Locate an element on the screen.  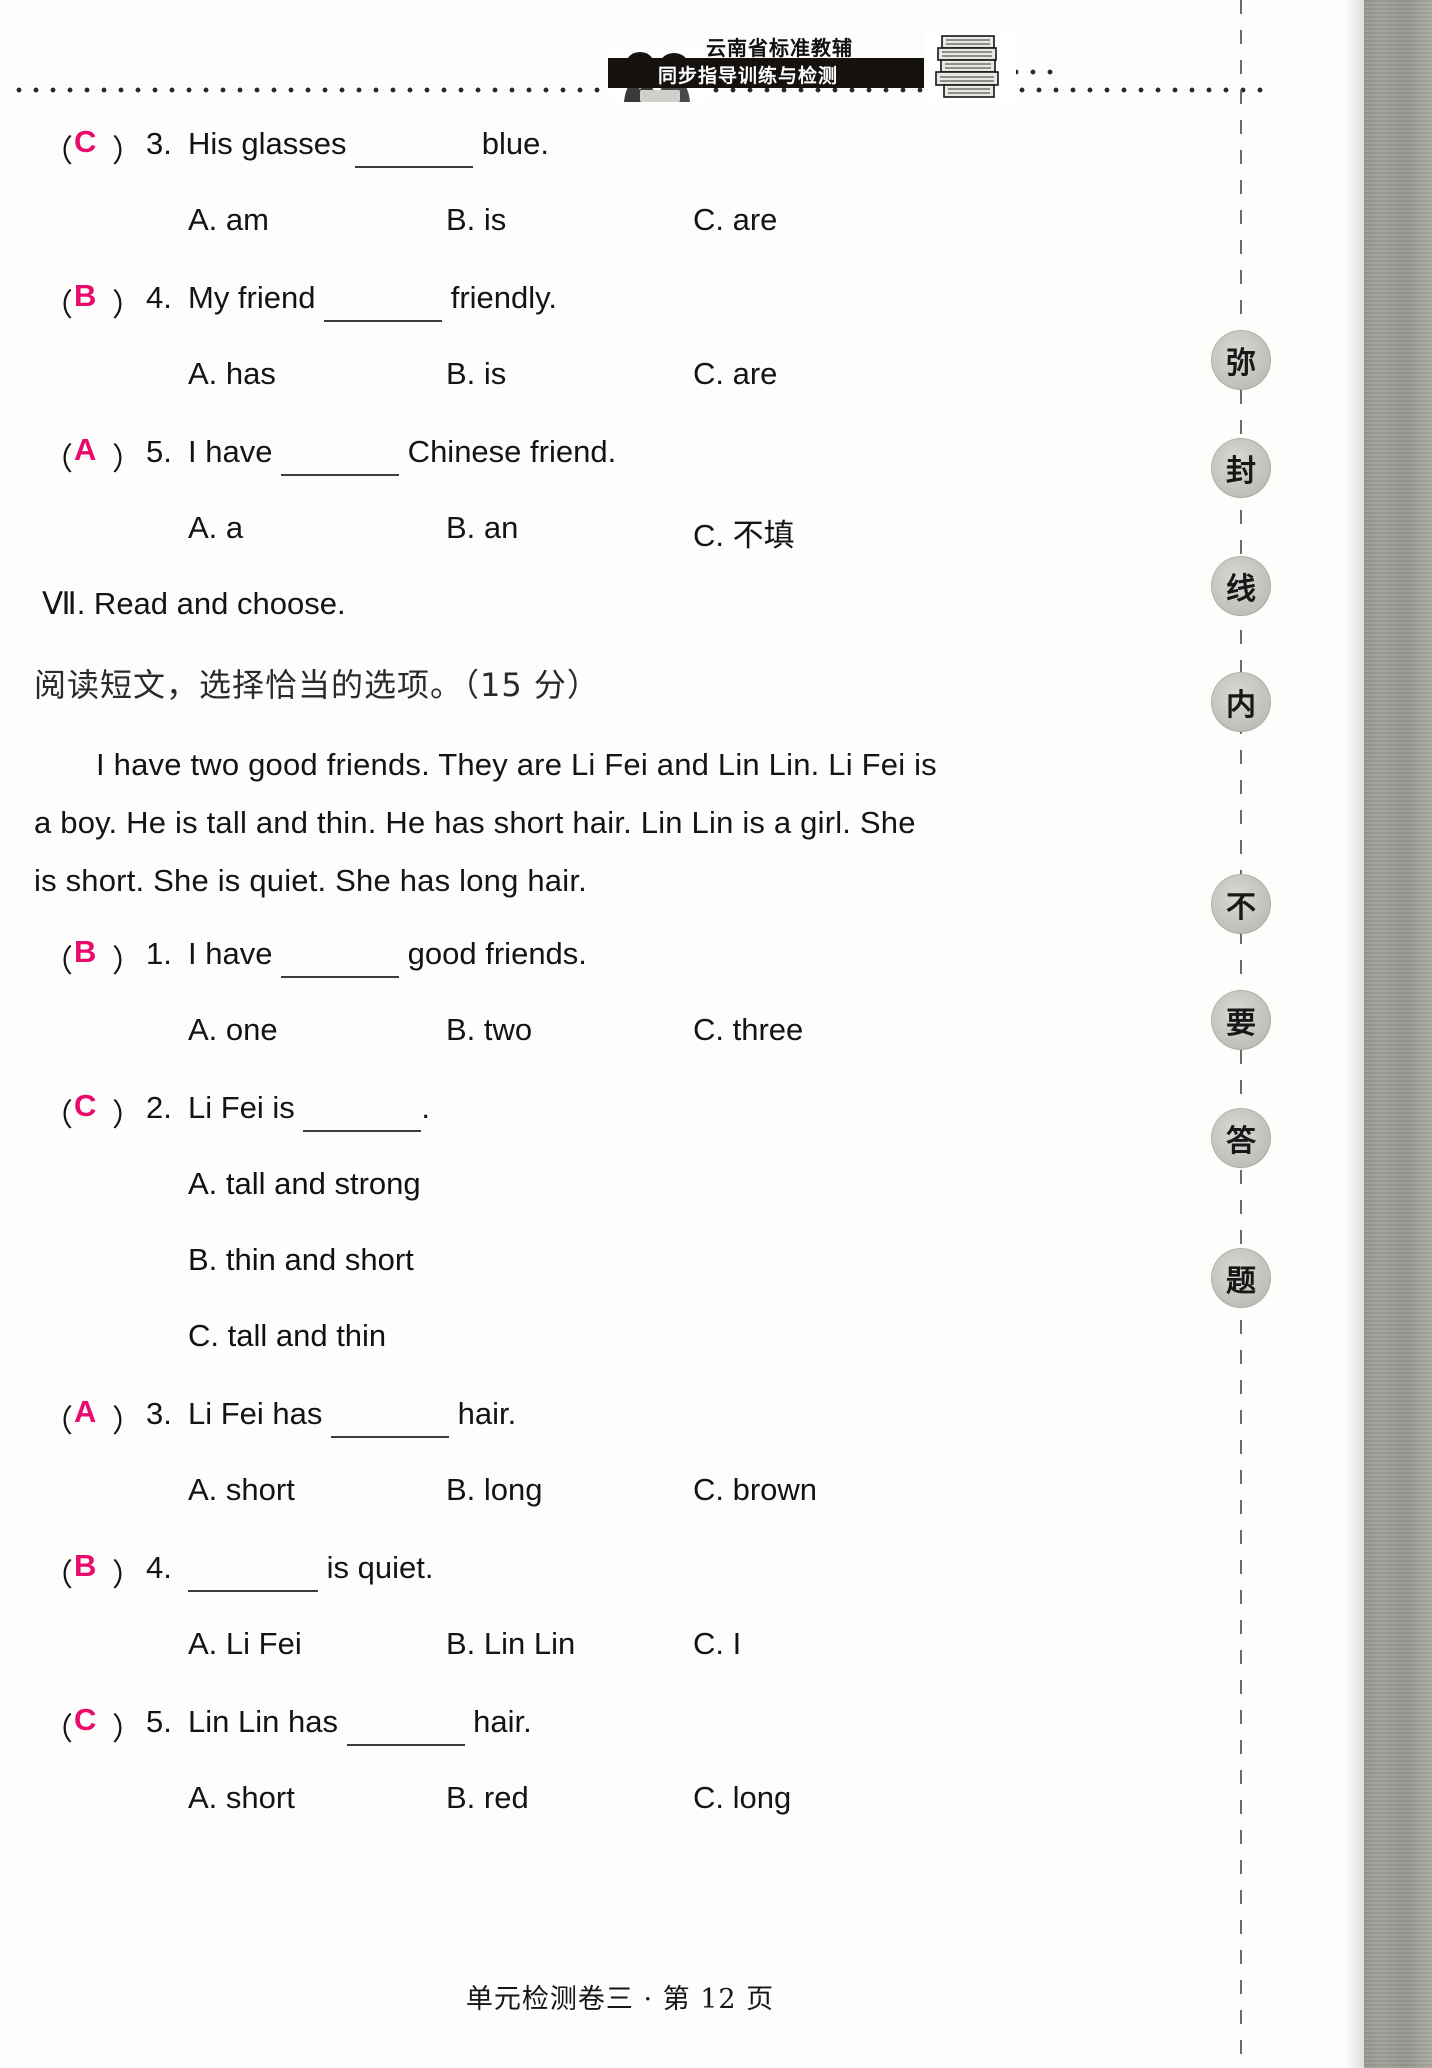
scan-edge-shadow is located at coordinates (1355, 1034).